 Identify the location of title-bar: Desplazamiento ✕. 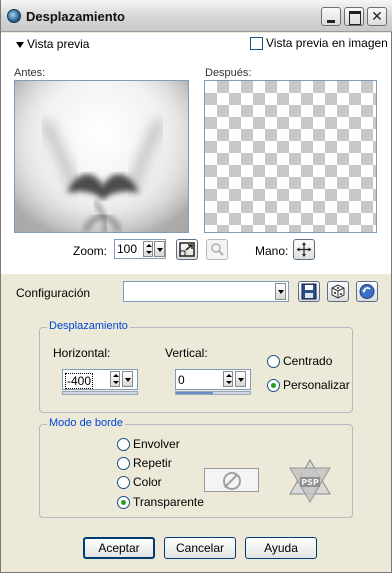
(196, 16).